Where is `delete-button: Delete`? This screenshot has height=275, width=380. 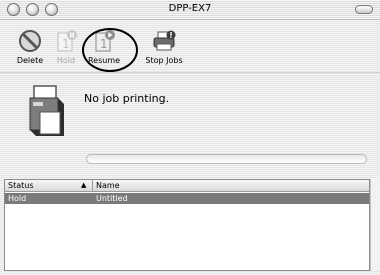 delete-button: Delete is located at coordinates (30, 47).